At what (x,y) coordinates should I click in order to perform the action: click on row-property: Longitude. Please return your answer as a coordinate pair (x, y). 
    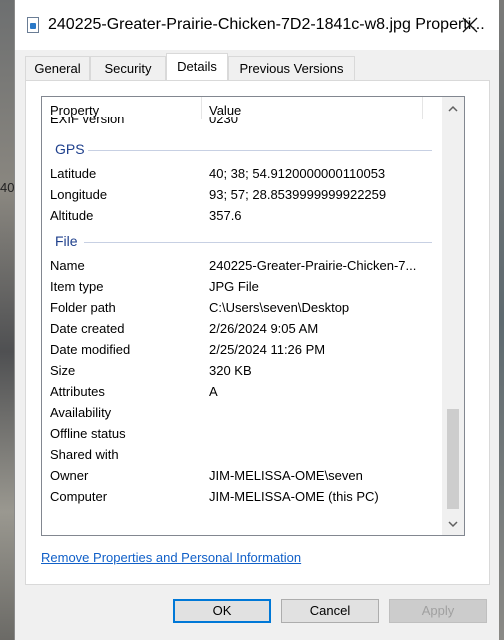
    Looking at the image, I should click on (79, 194).